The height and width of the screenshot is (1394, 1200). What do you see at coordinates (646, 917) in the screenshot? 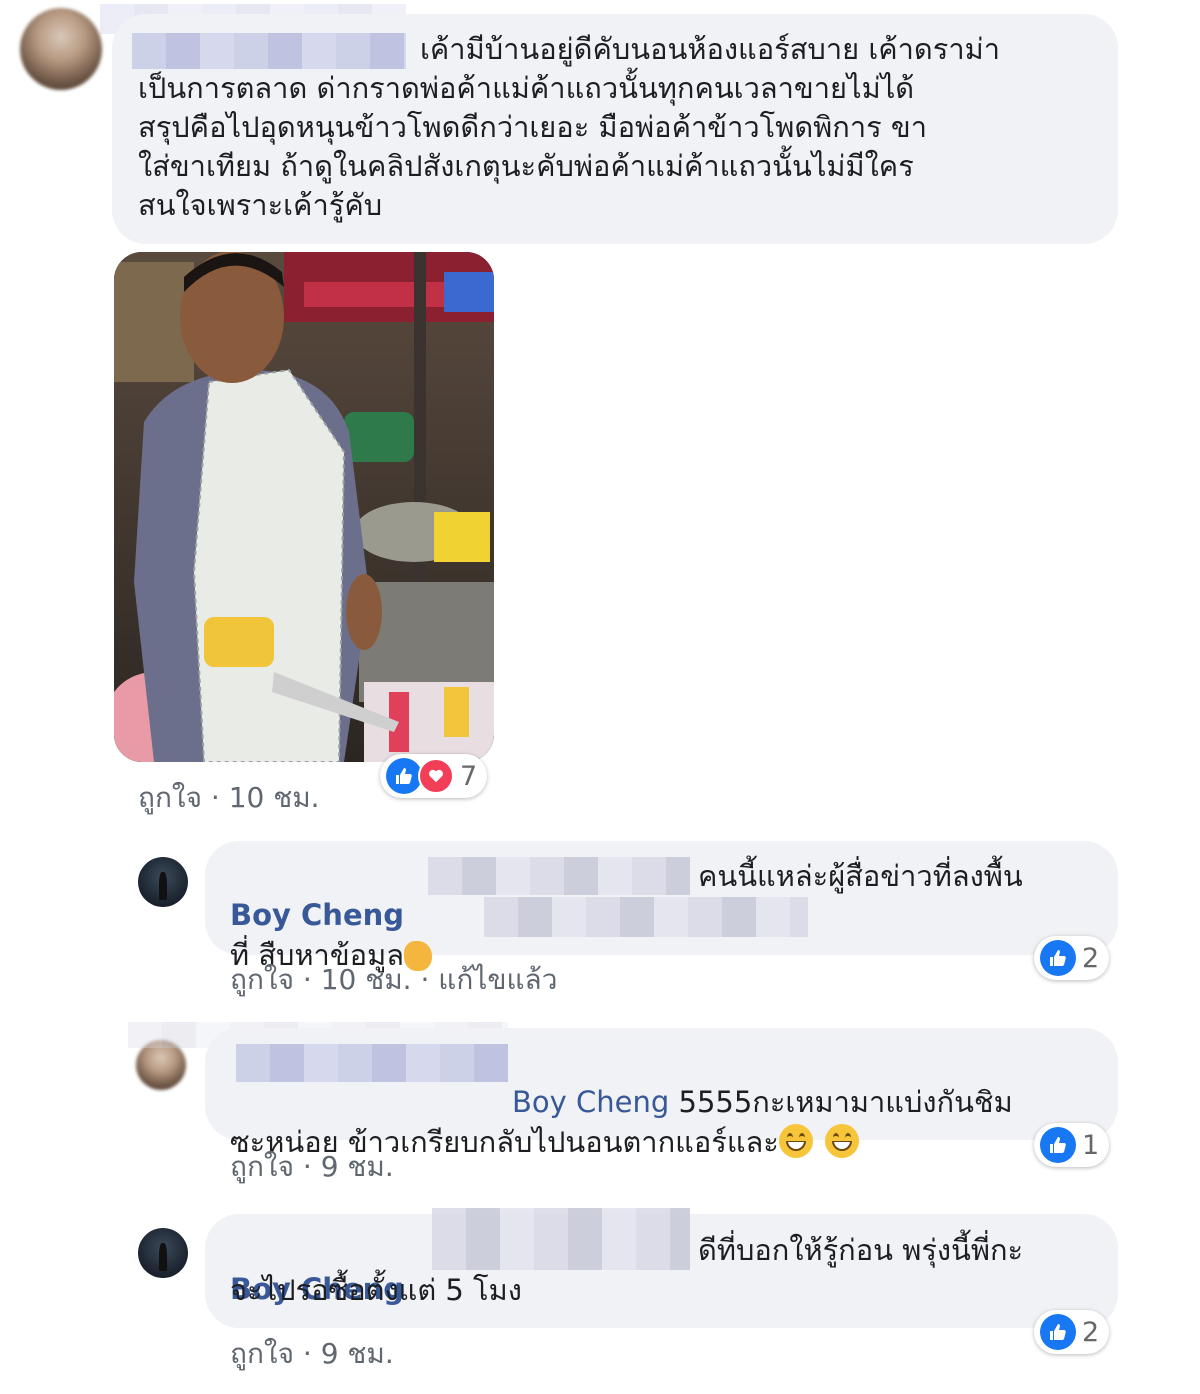
I see `blurred-text` at bounding box center [646, 917].